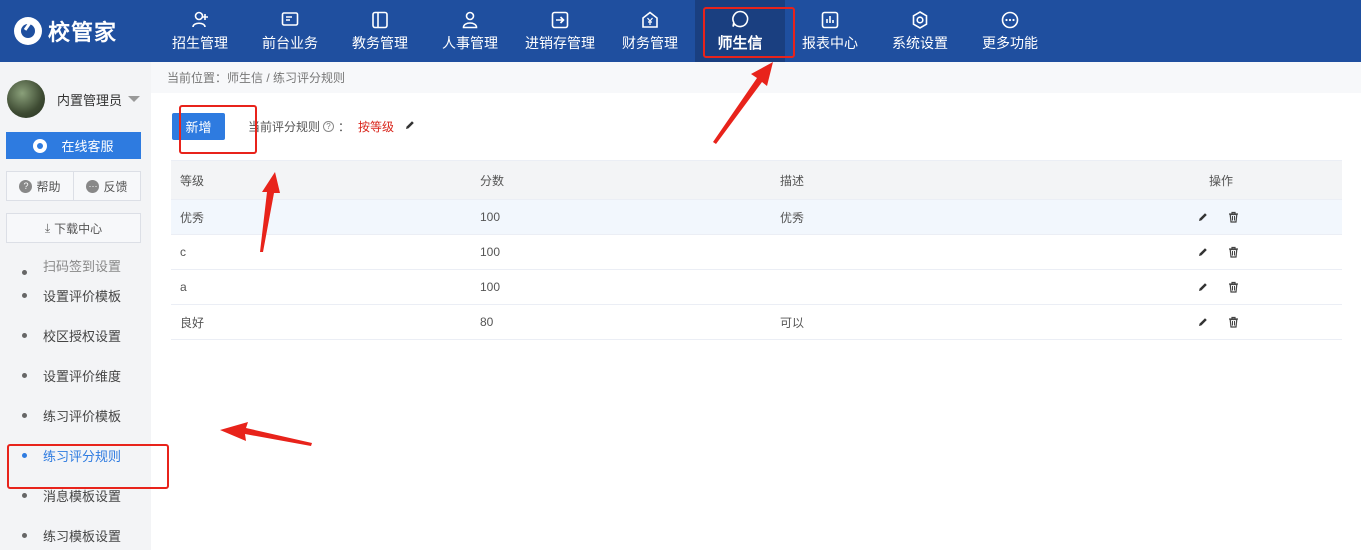 This screenshot has width=1361, height=550. I want to click on cell-level: c, so click(183, 252).